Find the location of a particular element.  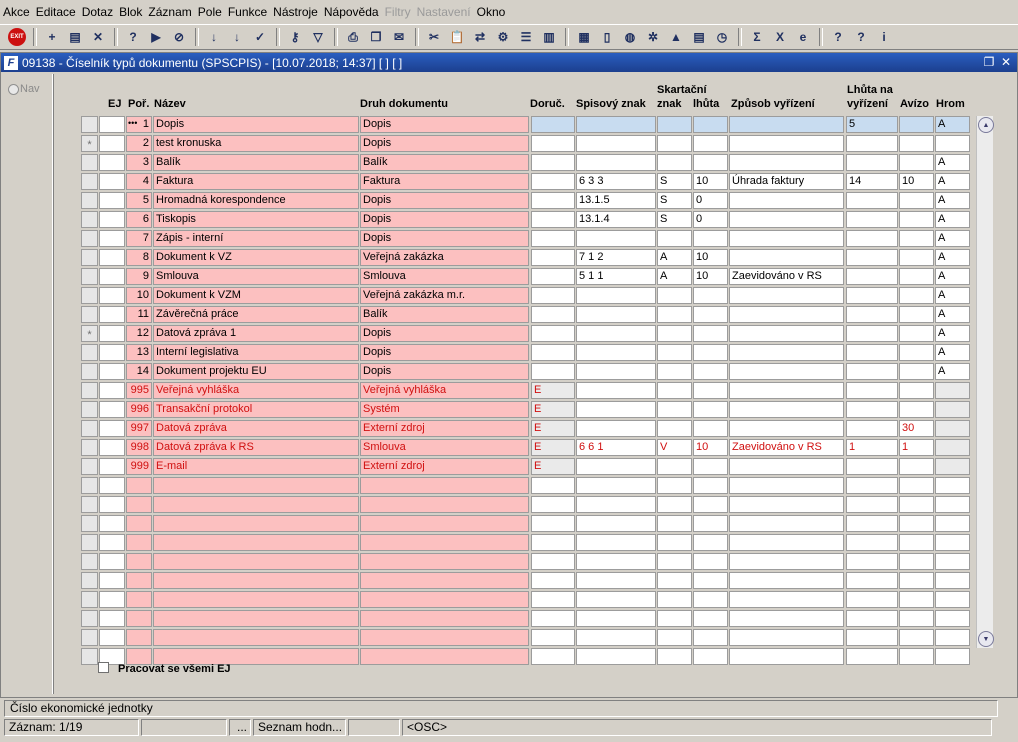

cell-druh: Smlouva is located at coordinates (444, 447).